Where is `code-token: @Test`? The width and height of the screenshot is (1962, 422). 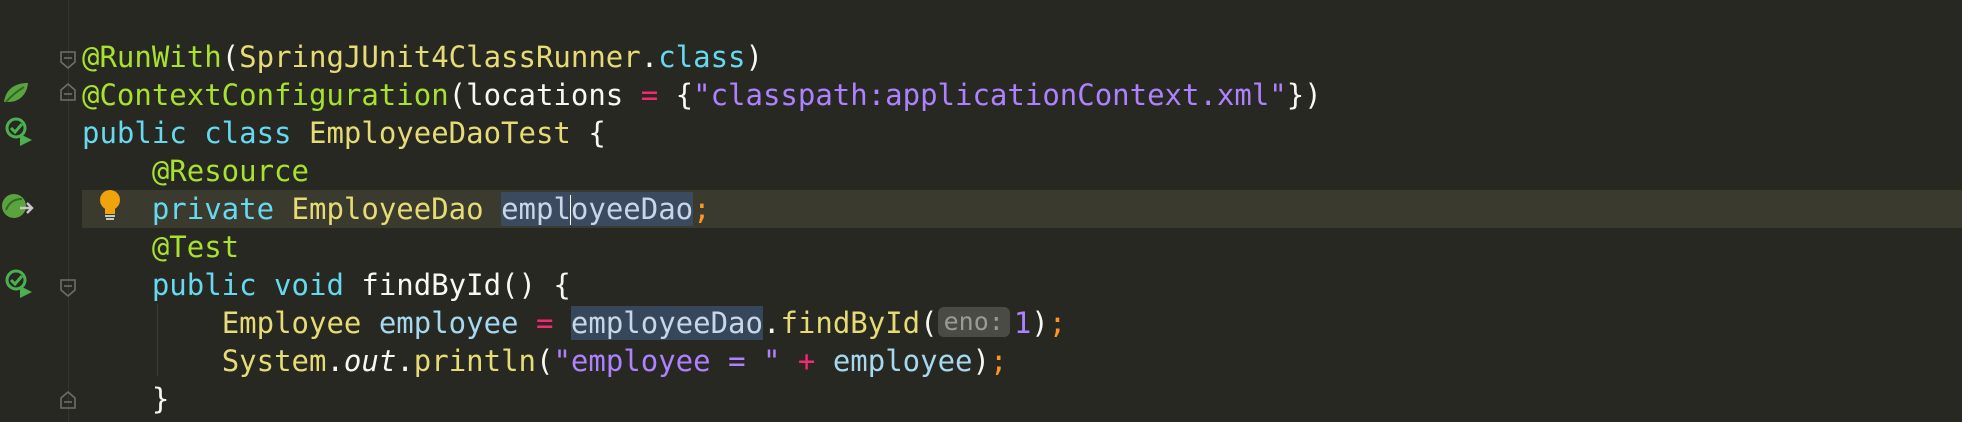
code-token: @Test is located at coordinates (195, 247).